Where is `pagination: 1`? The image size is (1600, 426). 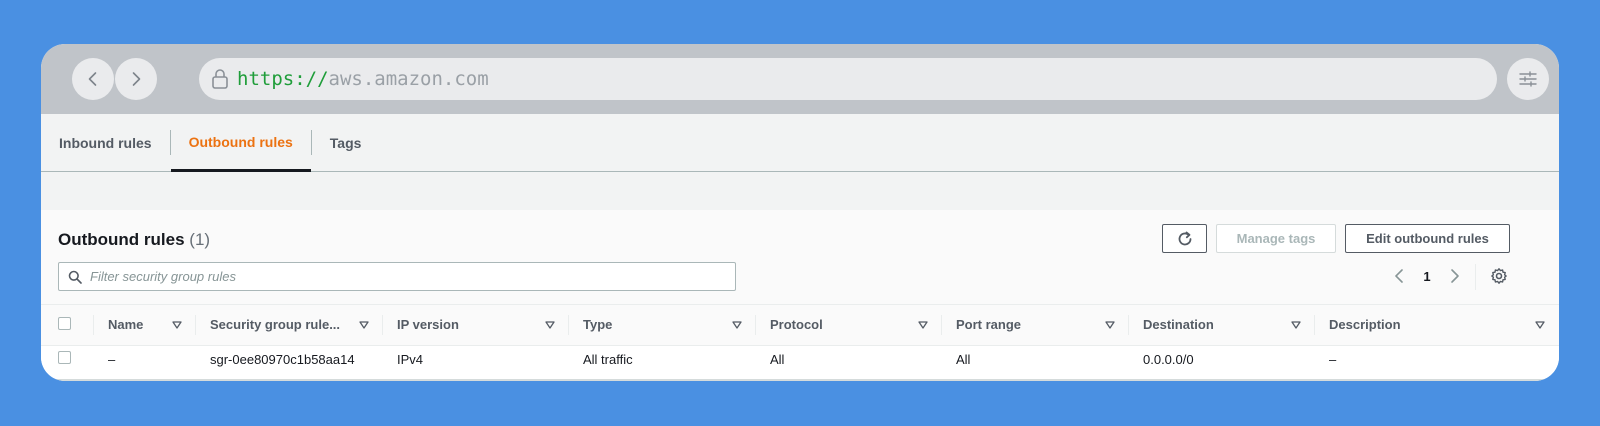 pagination: 1 is located at coordinates (1427, 276).